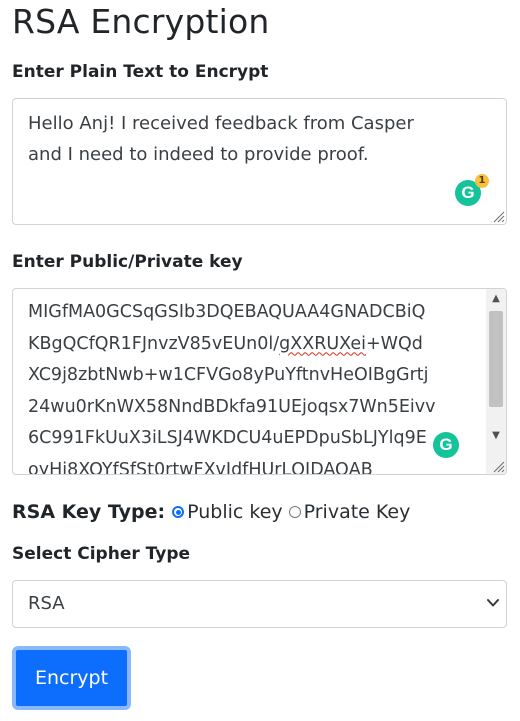 The image size is (520, 721). I want to click on chevron-down-icon, so click(493, 603).